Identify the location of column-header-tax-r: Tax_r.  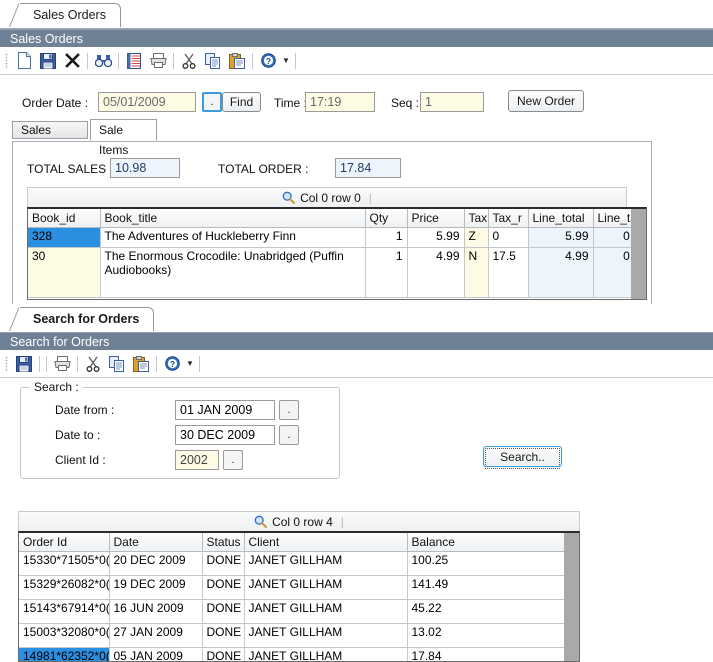
(508, 218).